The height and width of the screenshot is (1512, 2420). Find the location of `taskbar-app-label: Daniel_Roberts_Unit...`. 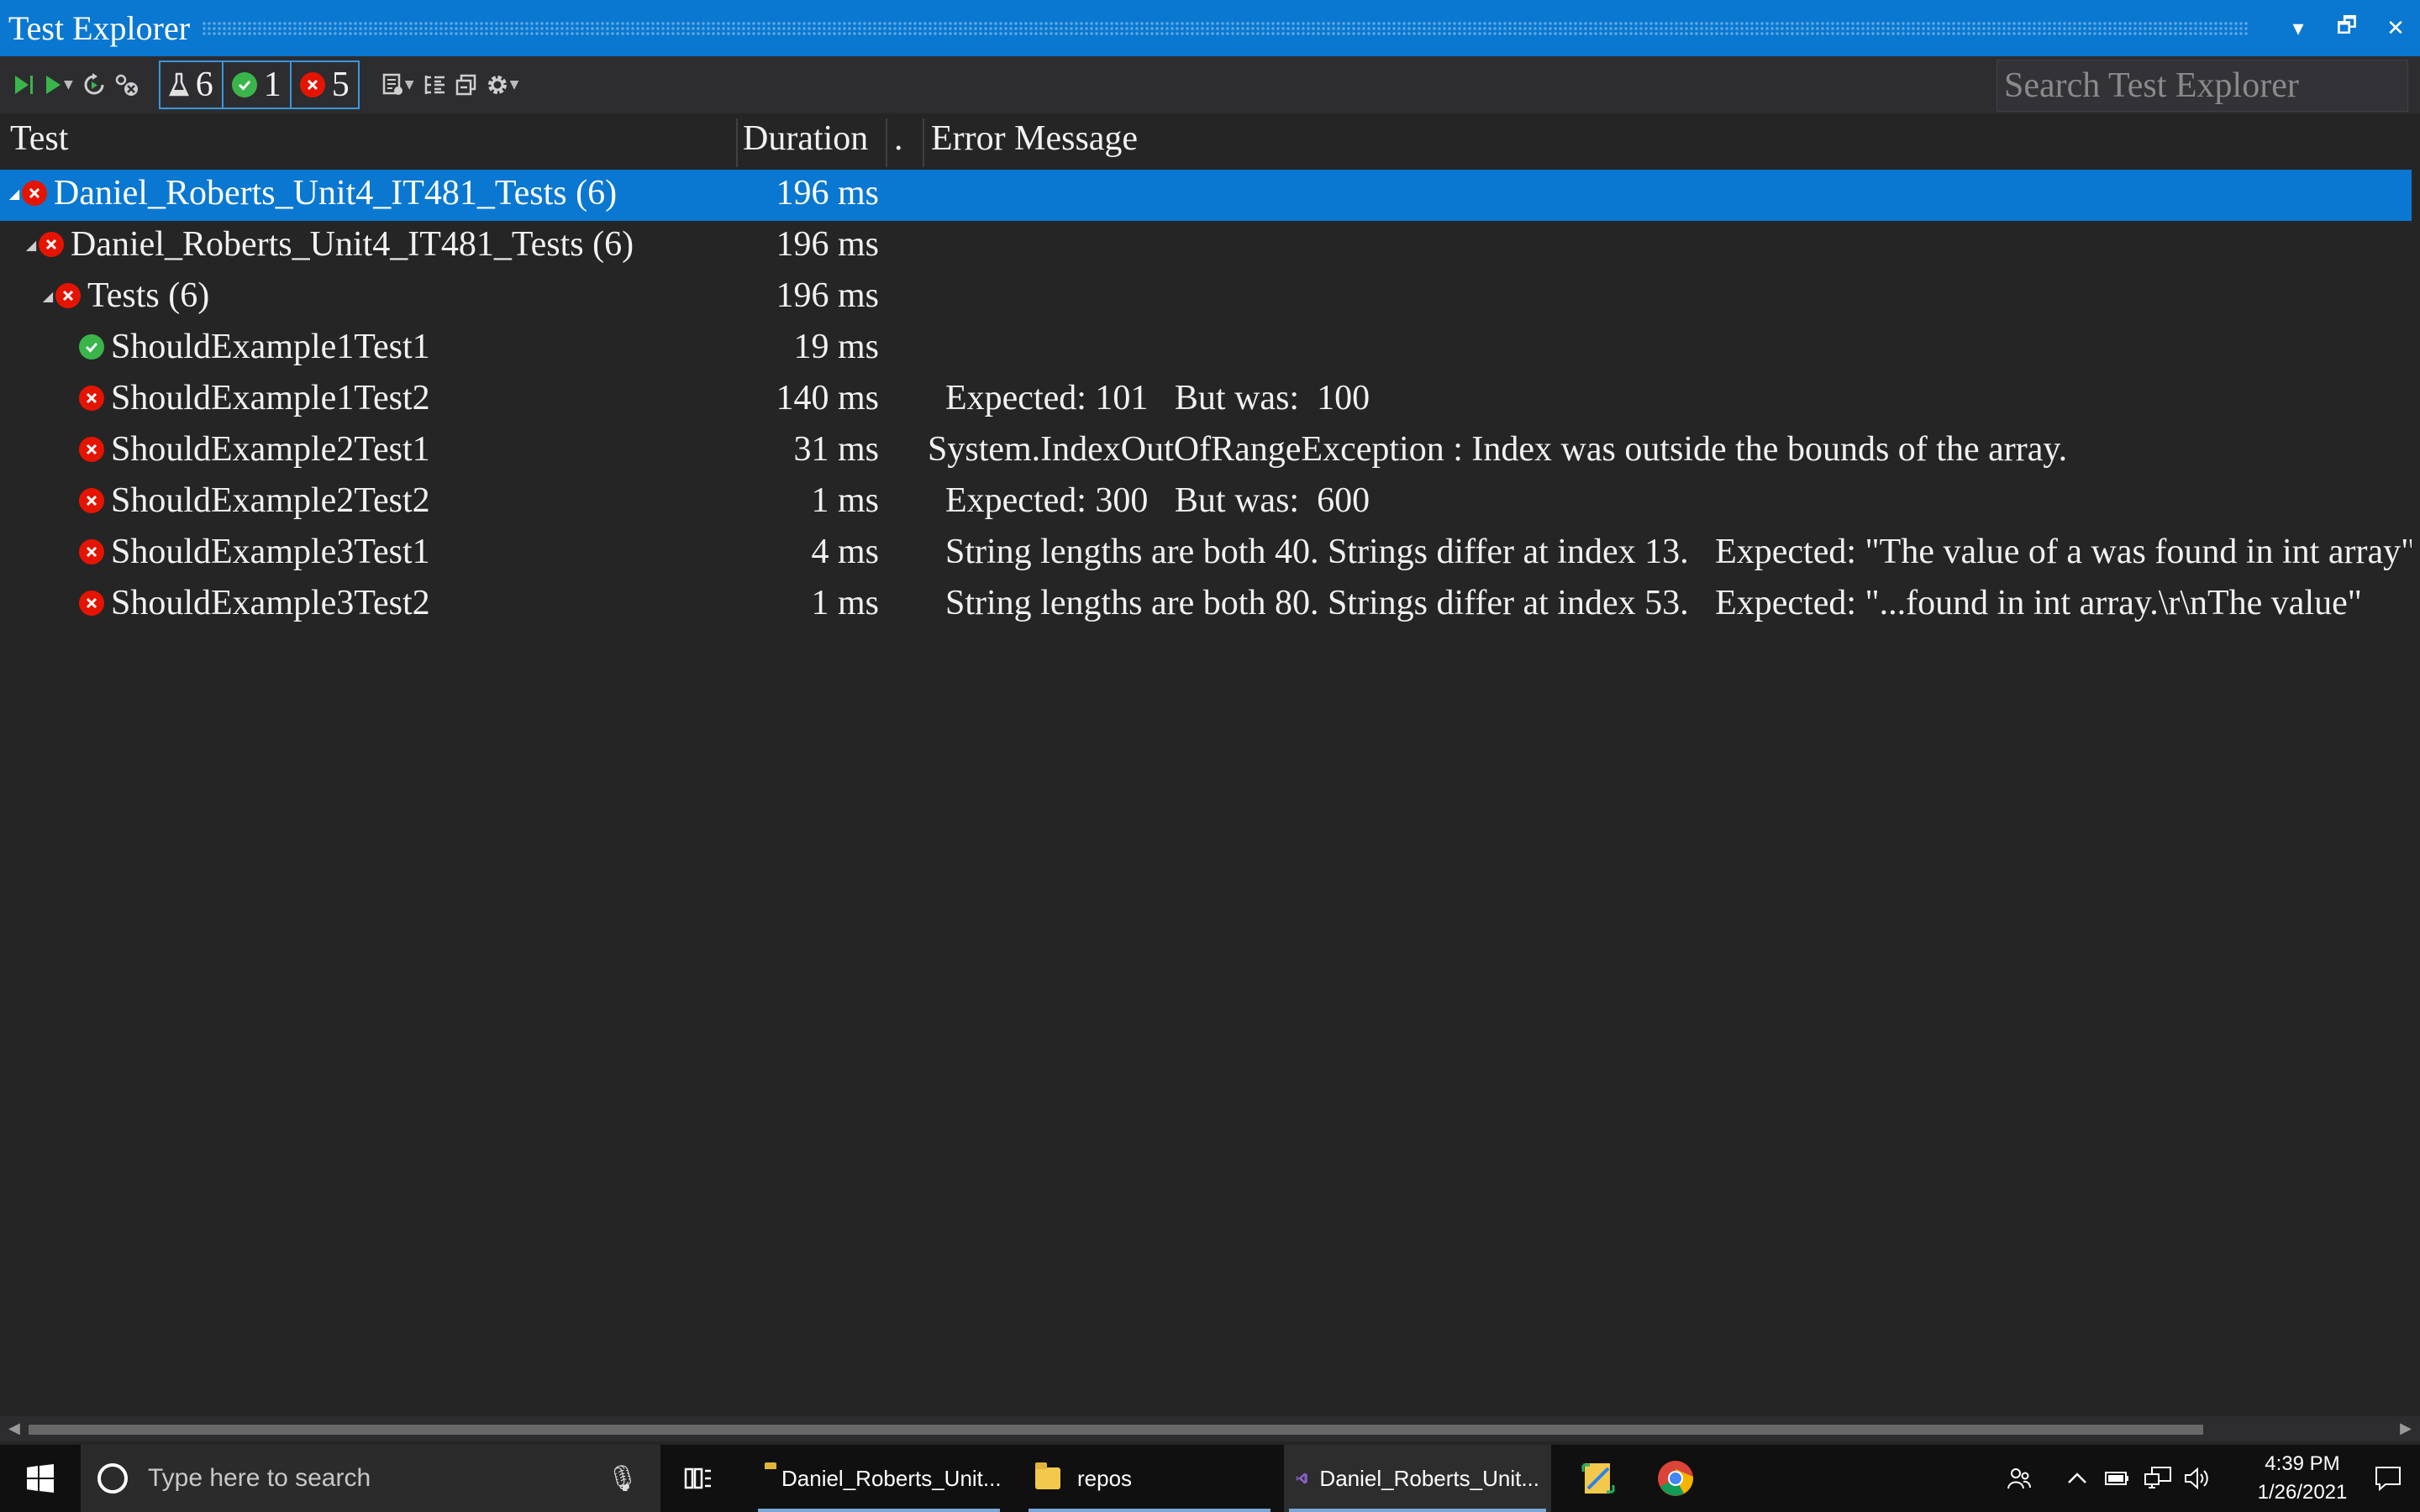

taskbar-app-label: Daniel_Roberts_Unit... is located at coordinates (892, 1478).